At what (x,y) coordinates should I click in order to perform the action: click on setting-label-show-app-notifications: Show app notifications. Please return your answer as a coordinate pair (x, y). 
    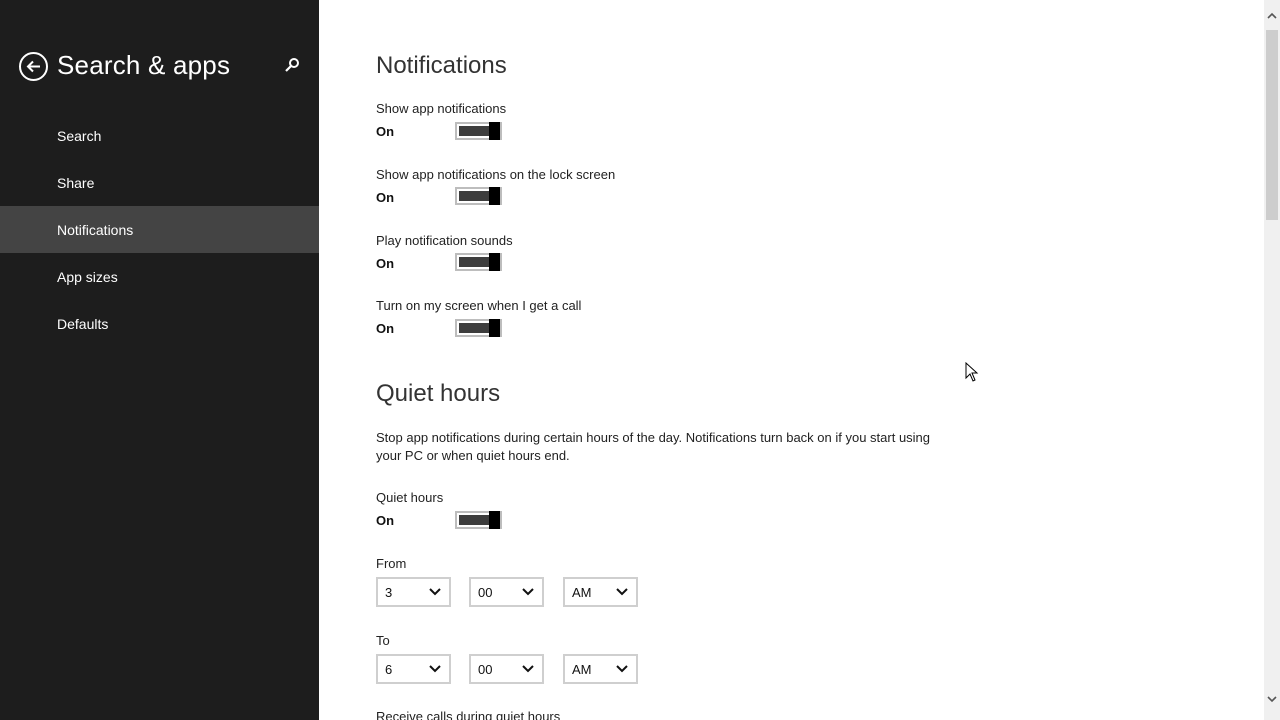
    Looking at the image, I should click on (441, 108).